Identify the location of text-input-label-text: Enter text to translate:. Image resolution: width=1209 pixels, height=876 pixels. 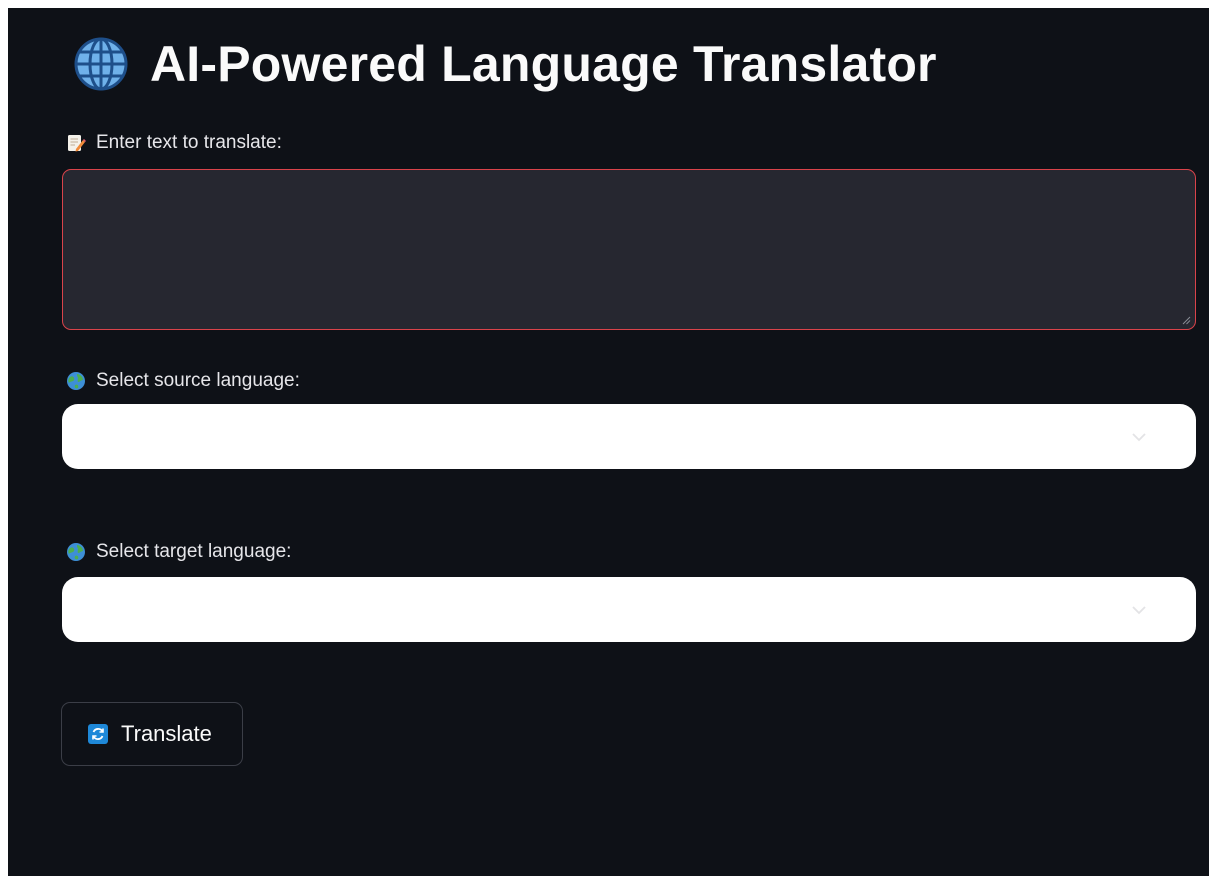
(189, 142).